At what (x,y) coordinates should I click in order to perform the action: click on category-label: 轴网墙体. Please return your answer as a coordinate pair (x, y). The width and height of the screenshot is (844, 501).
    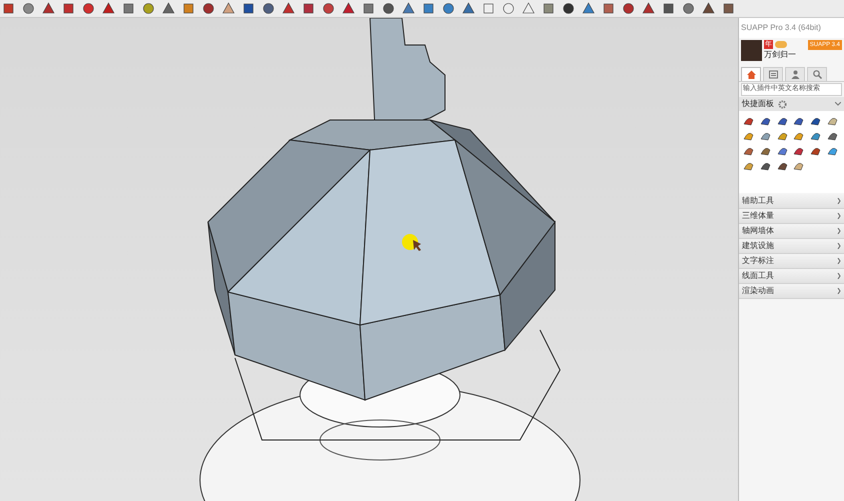
    Looking at the image, I should click on (758, 231).